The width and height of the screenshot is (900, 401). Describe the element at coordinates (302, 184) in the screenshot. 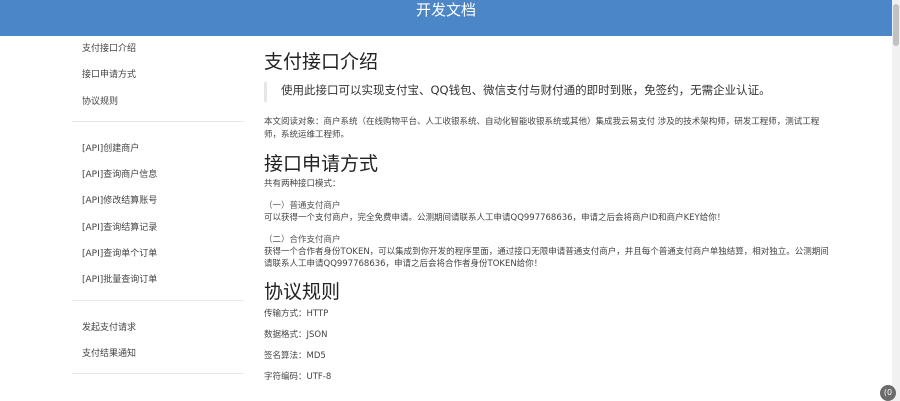

I see `apply-modes-intro: 共有两种接口模式：` at that location.